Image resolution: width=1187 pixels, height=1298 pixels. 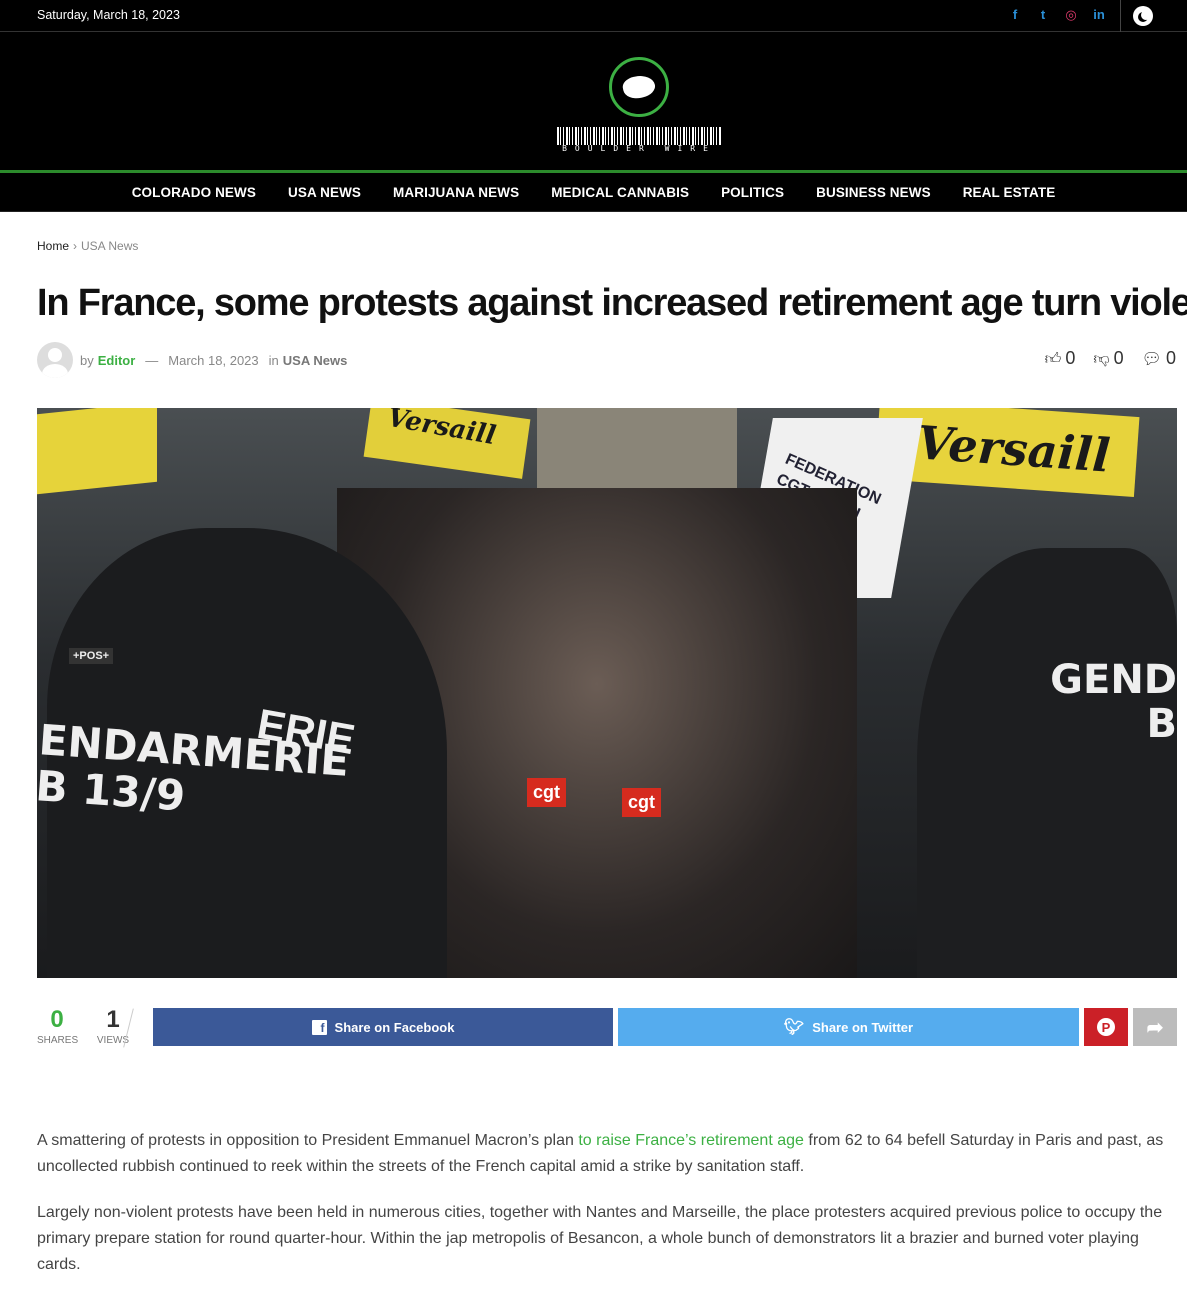 What do you see at coordinates (1099, 15) in the screenshot?
I see `linkedin-icon: in` at bounding box center [1099, 15].